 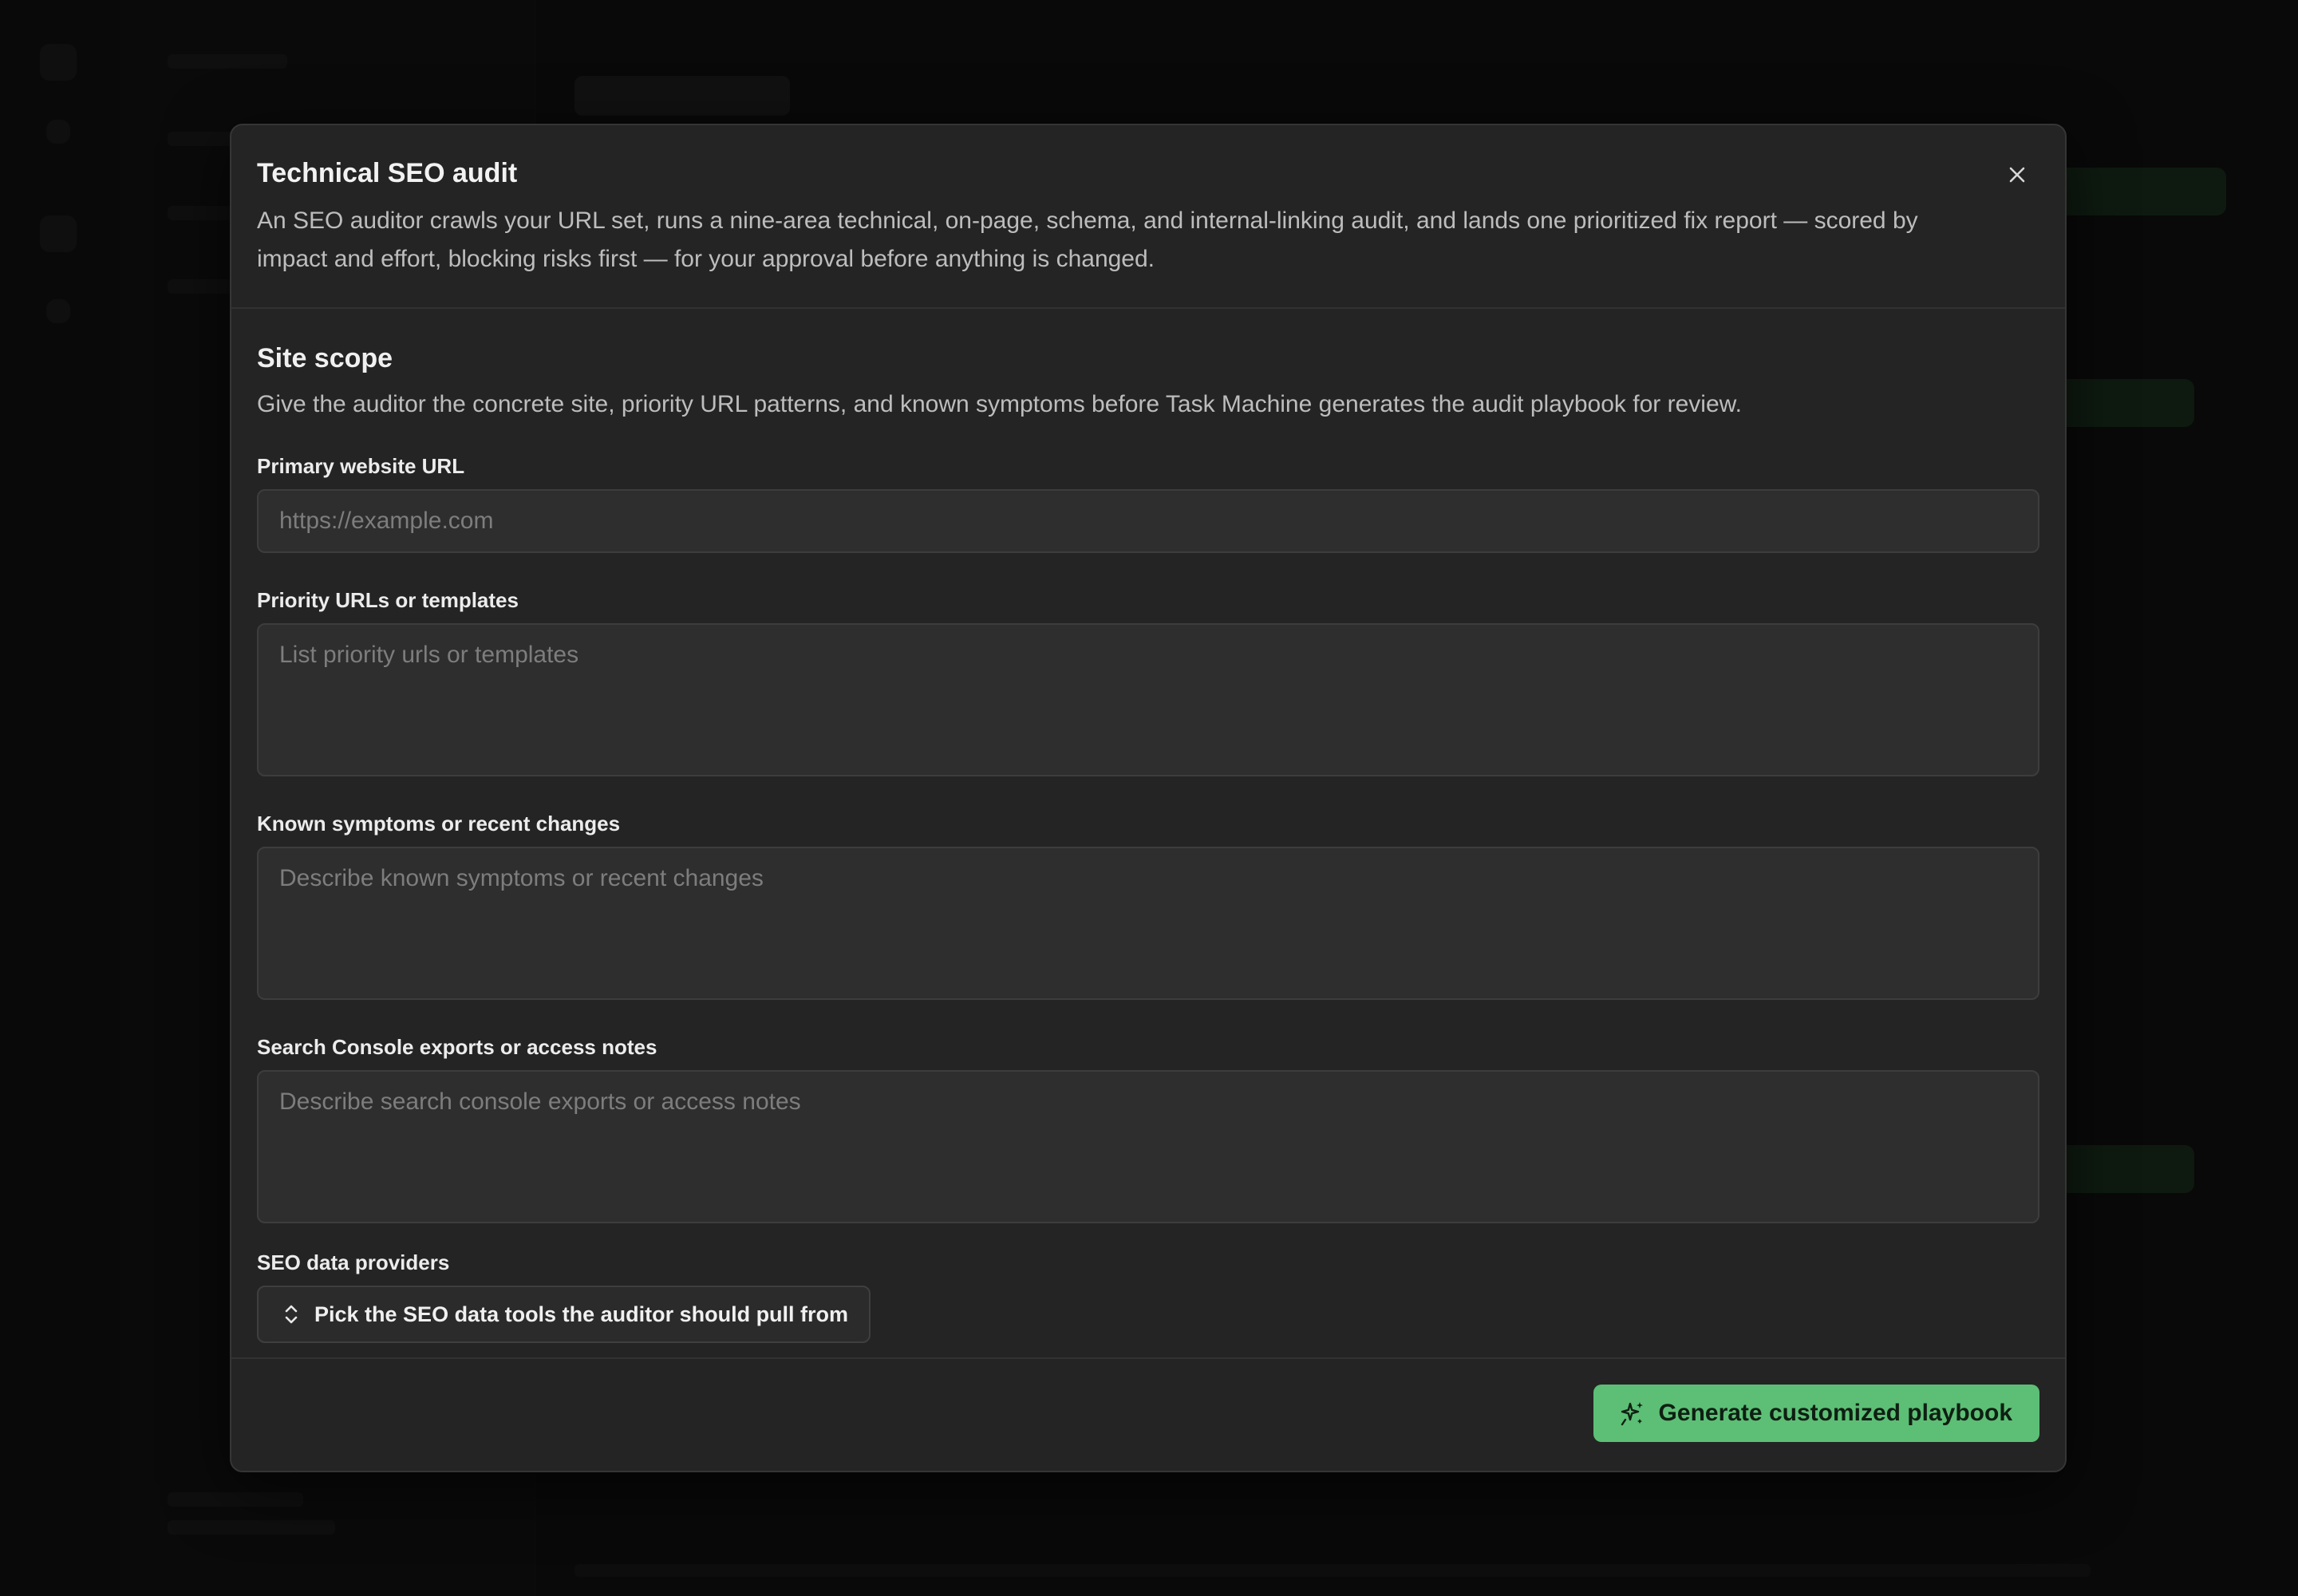 I want to click on search-console-textarea, so click(x=1148, y=1146).